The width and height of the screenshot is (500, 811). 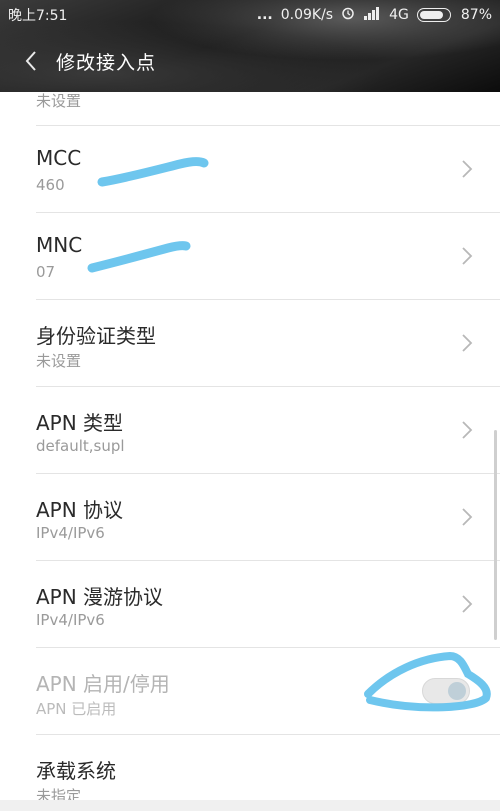 I want to click on list-item-mcc: MCC 460, so click(x=268, y=169).